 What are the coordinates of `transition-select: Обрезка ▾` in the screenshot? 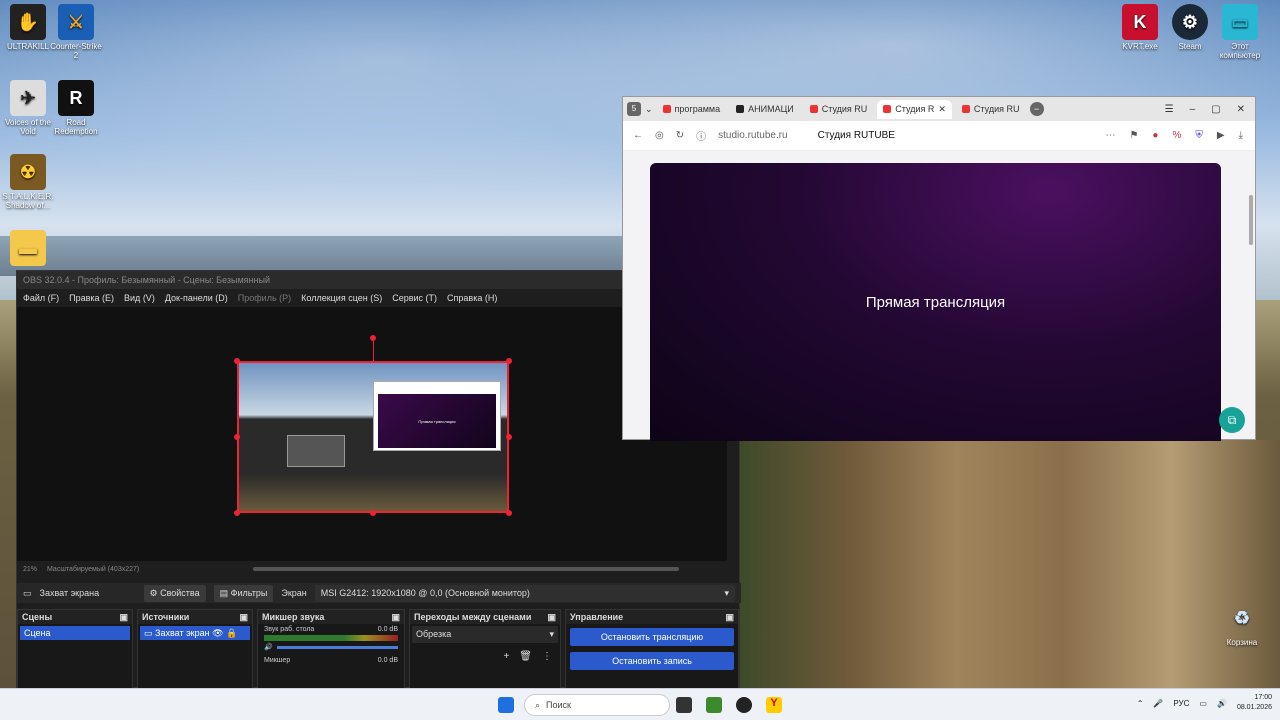 It's located at (485, 634).